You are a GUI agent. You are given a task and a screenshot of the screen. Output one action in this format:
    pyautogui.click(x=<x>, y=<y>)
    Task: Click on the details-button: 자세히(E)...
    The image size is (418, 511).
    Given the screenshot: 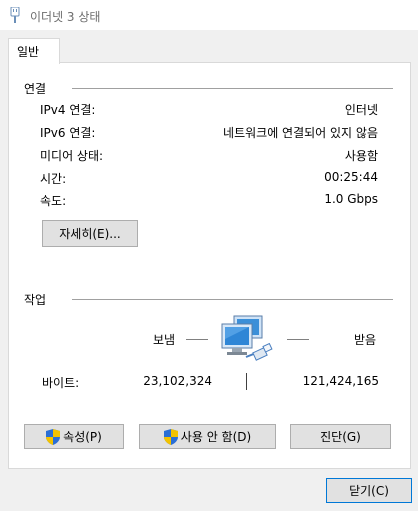 What is the action you would take?
    pyautogui.click(x=90, y=233)
    